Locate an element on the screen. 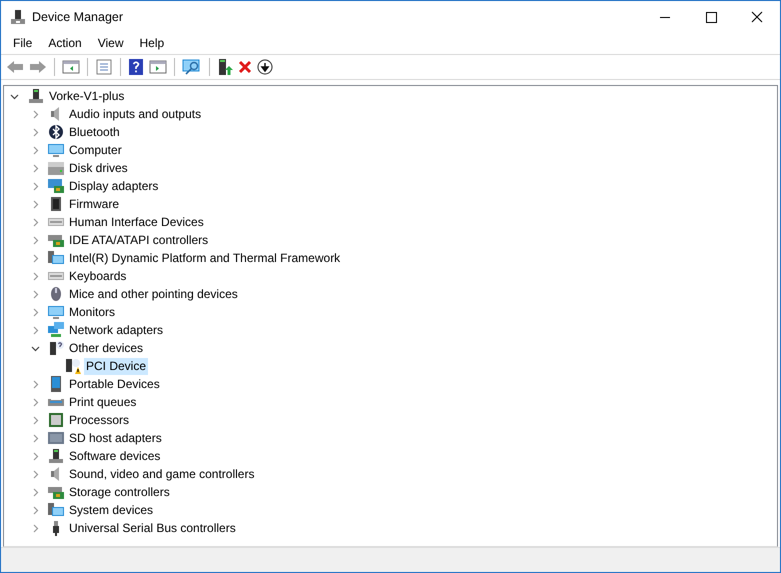 The image size is (781, 573). tree-item: Sound, video and game controllers is located at coordinates (161, 474).